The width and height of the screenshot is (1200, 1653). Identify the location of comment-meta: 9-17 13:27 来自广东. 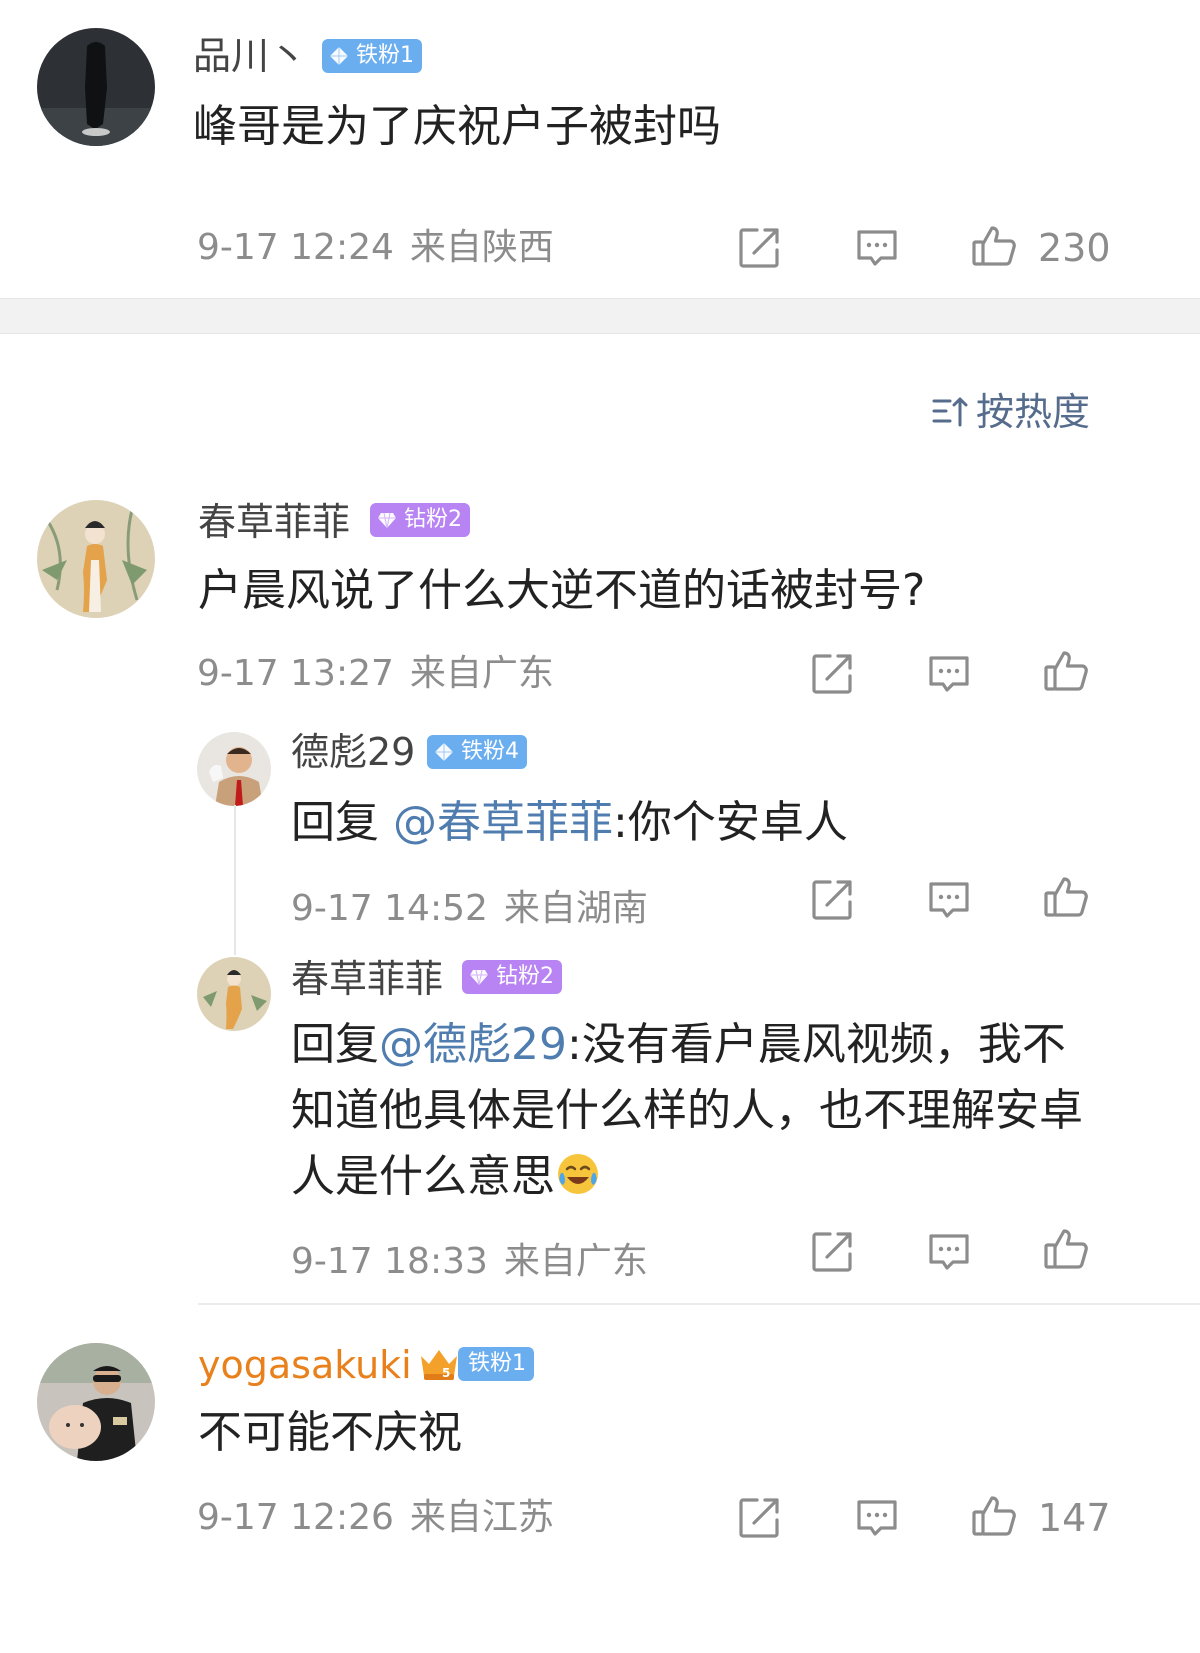
(375, 674).